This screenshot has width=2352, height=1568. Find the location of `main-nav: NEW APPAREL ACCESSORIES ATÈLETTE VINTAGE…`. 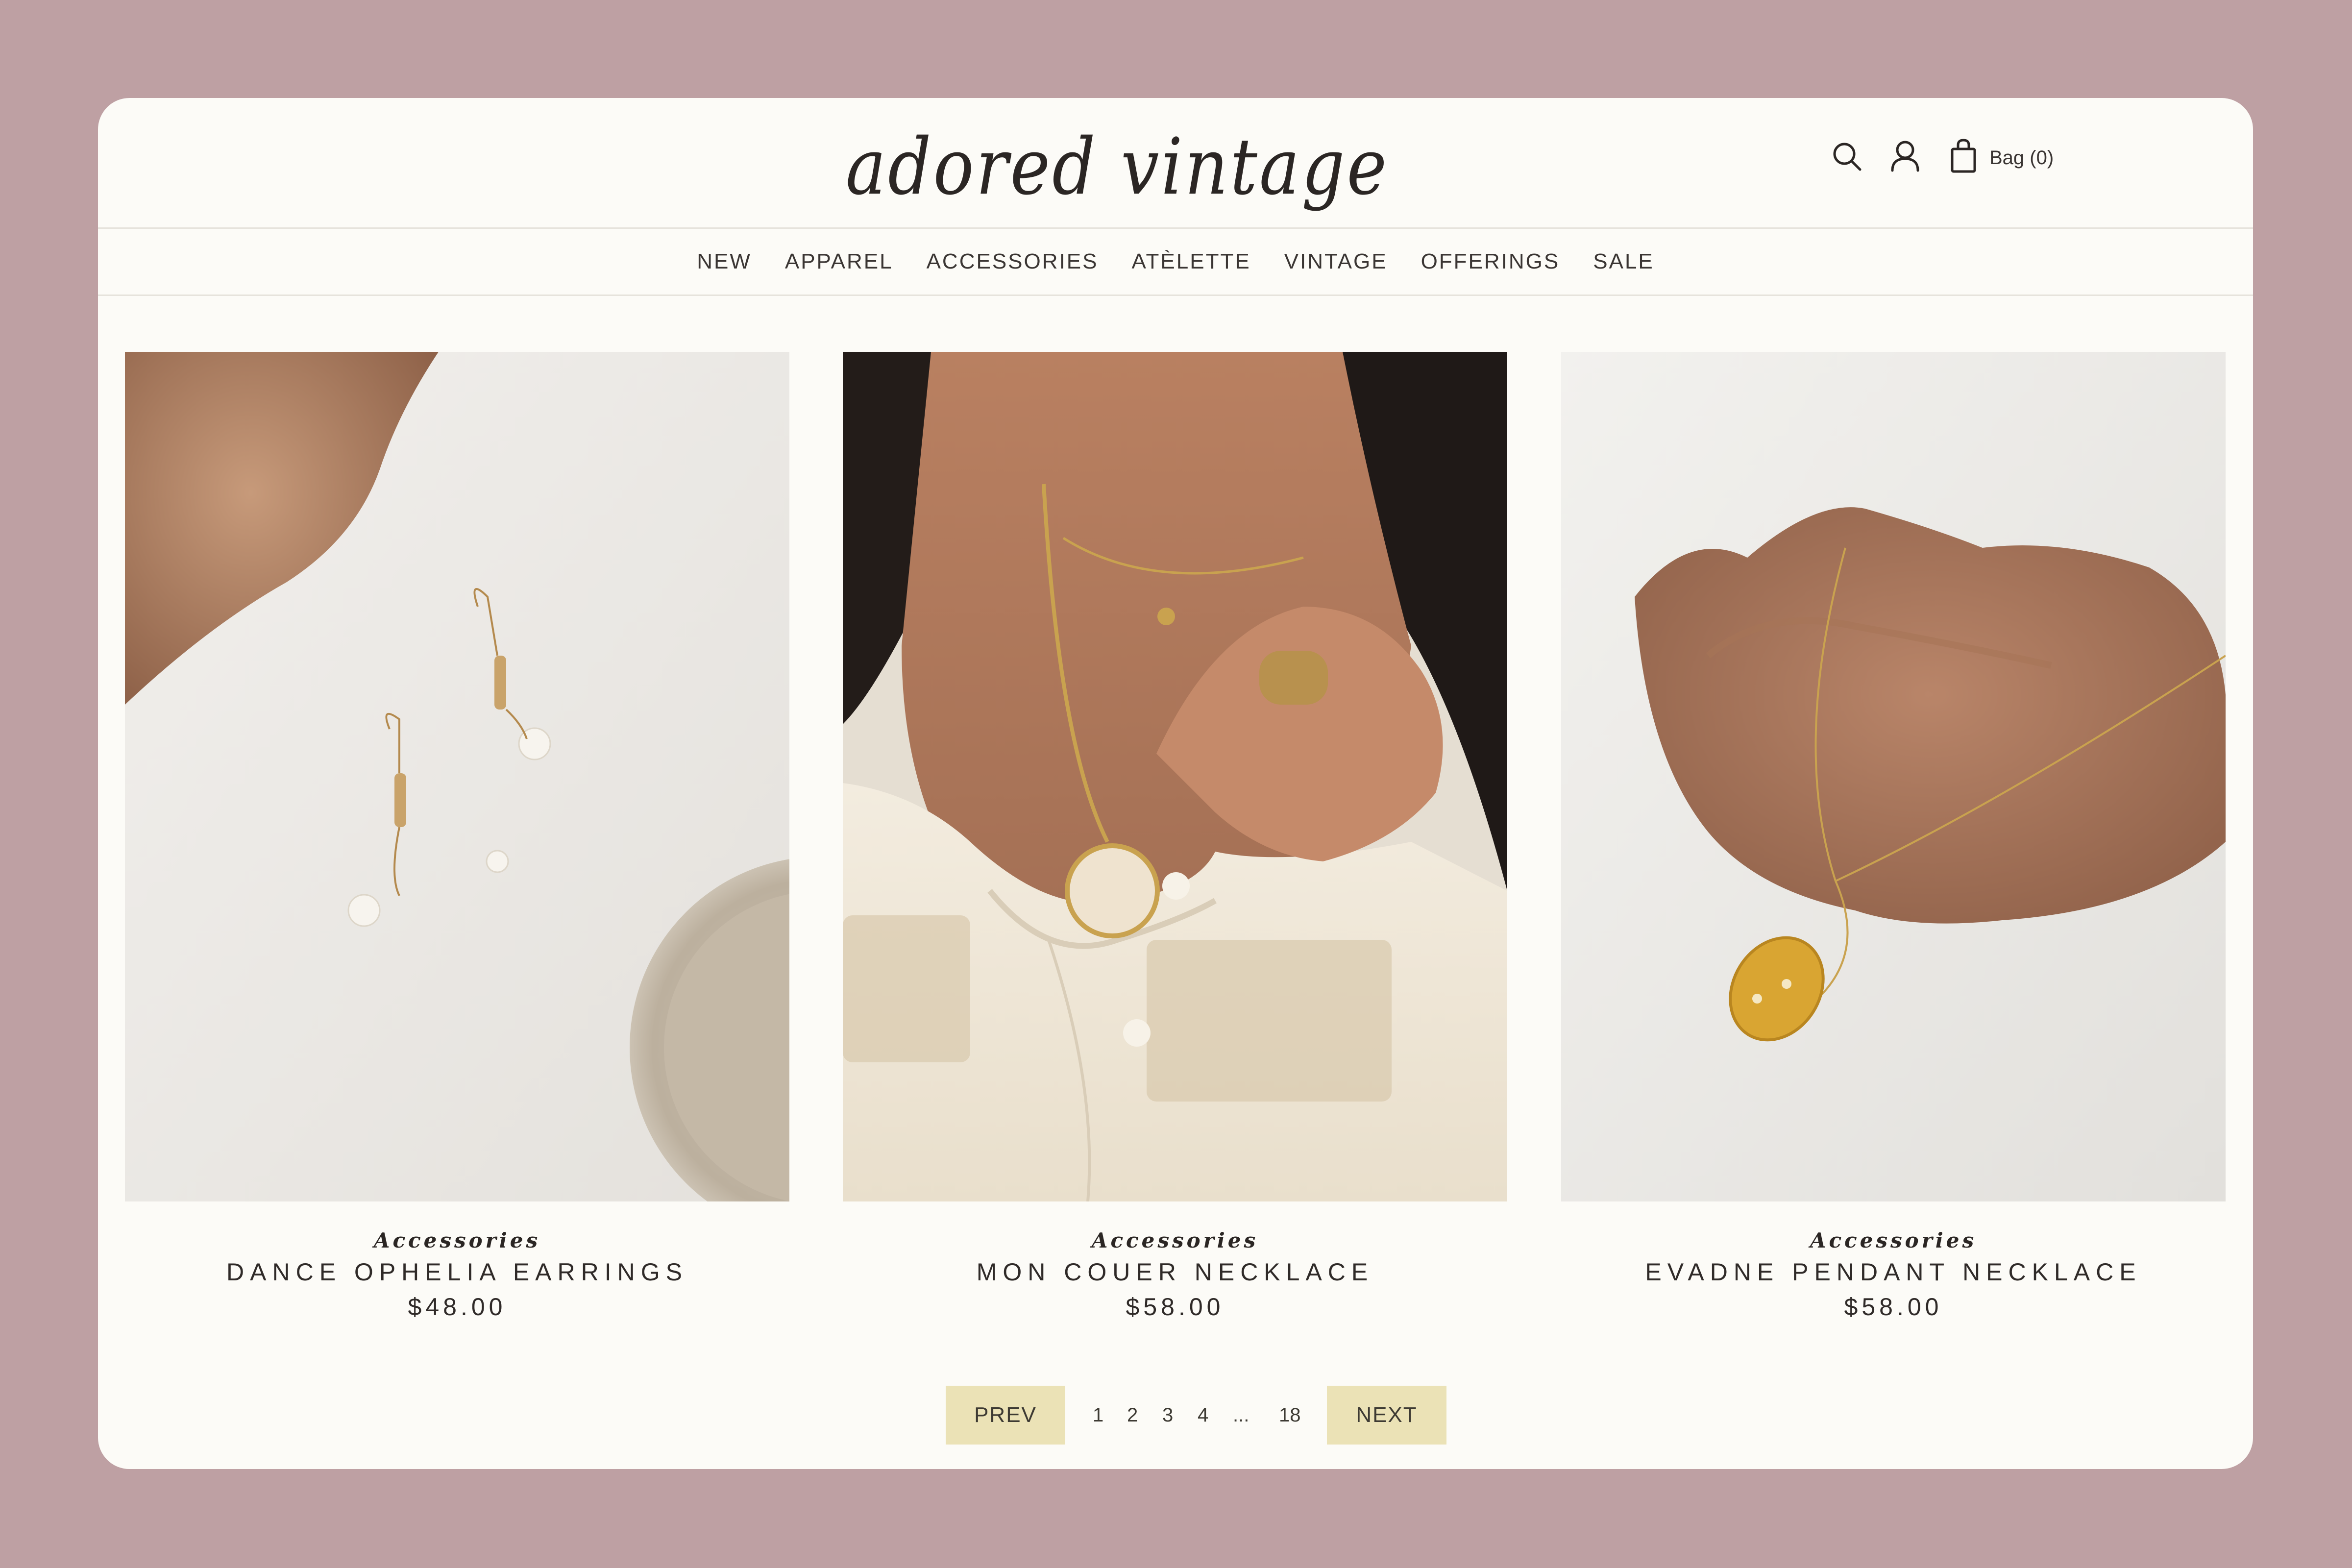

main-nav: NEW APPAREL ACCESSORIES ATÈLETTE VINTAGE… is located at coordinates (1175, 262).